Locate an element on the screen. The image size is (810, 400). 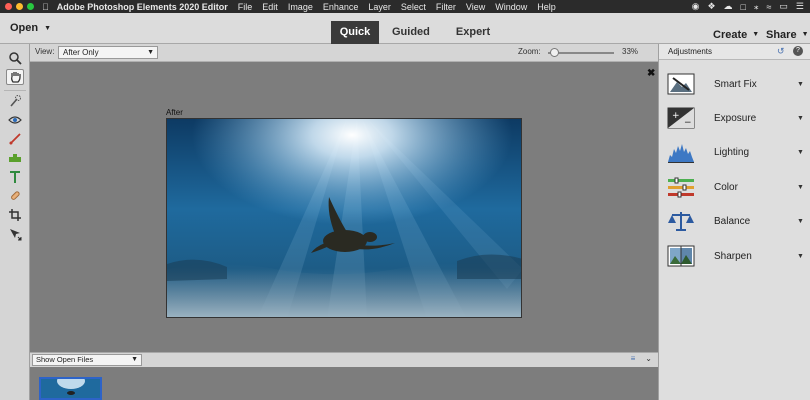
view-label: View: is located at coordinates (45, 51).